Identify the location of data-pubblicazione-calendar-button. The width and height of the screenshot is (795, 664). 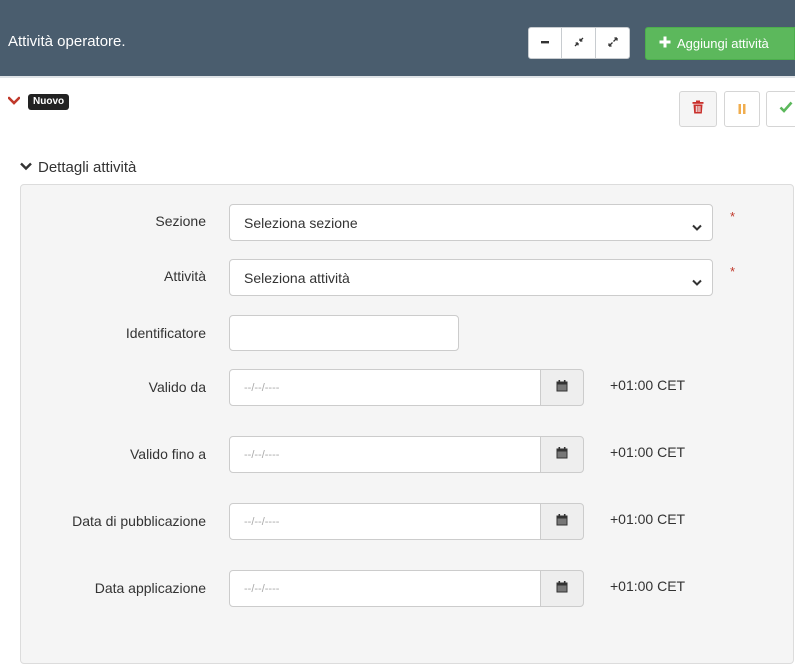
(562, 521).